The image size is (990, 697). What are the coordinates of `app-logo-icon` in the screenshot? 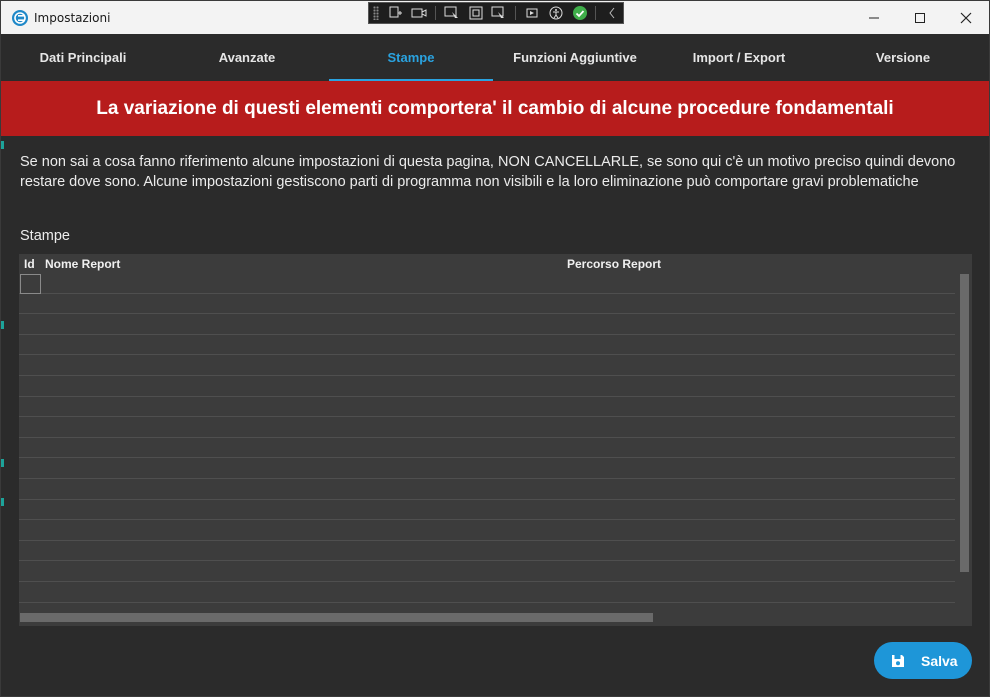 It's located at (20, 17).